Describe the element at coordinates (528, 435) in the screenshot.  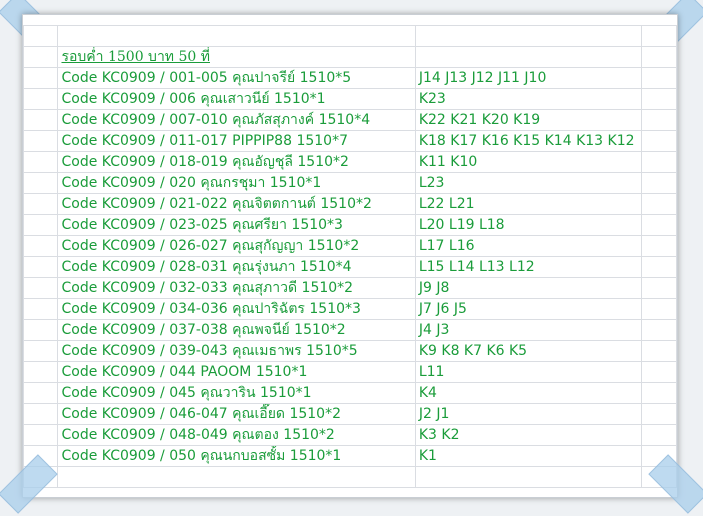
I see `seats-cell: K3 K2` at that location.